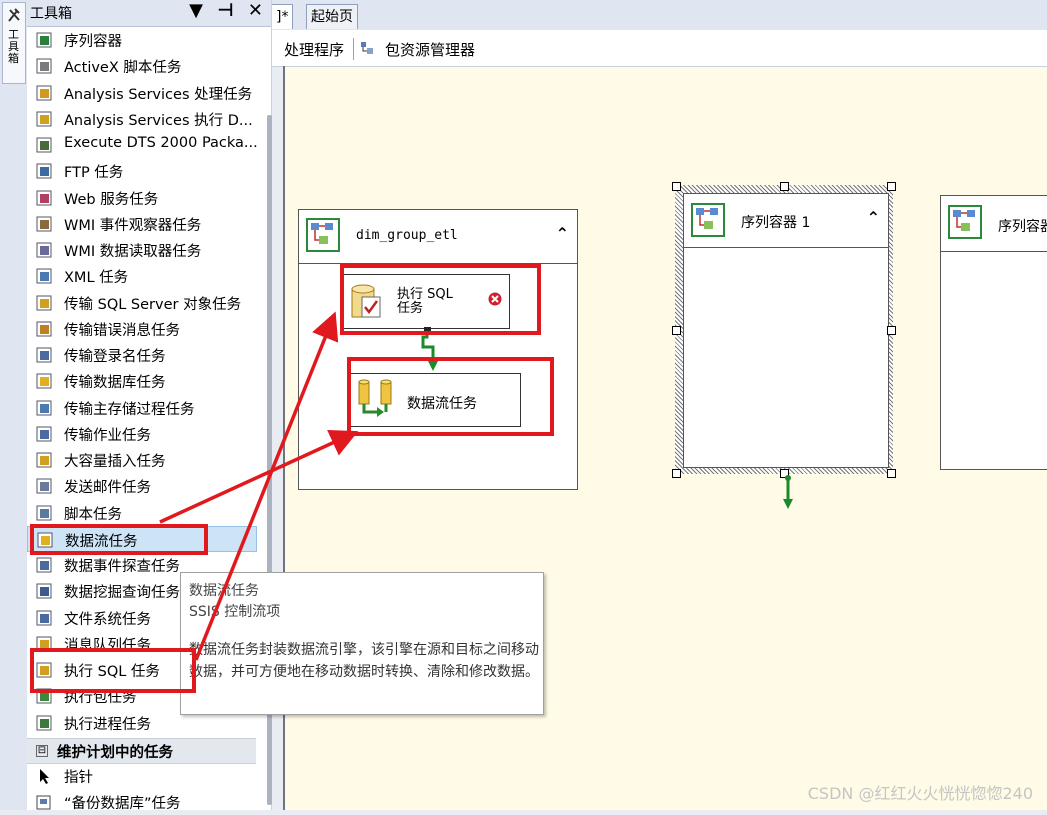  I want to click on watermark: CSDN @红红火火恍恍惚惚240, so click(920, 793).